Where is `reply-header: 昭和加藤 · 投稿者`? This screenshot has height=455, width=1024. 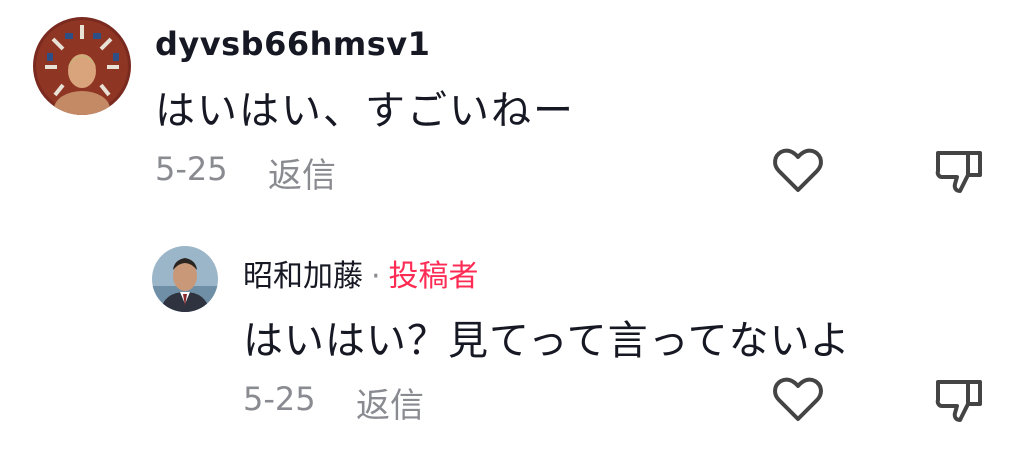 reply-header: 昭和加藤 · 投稿者 is located at coordinates (361, 273).